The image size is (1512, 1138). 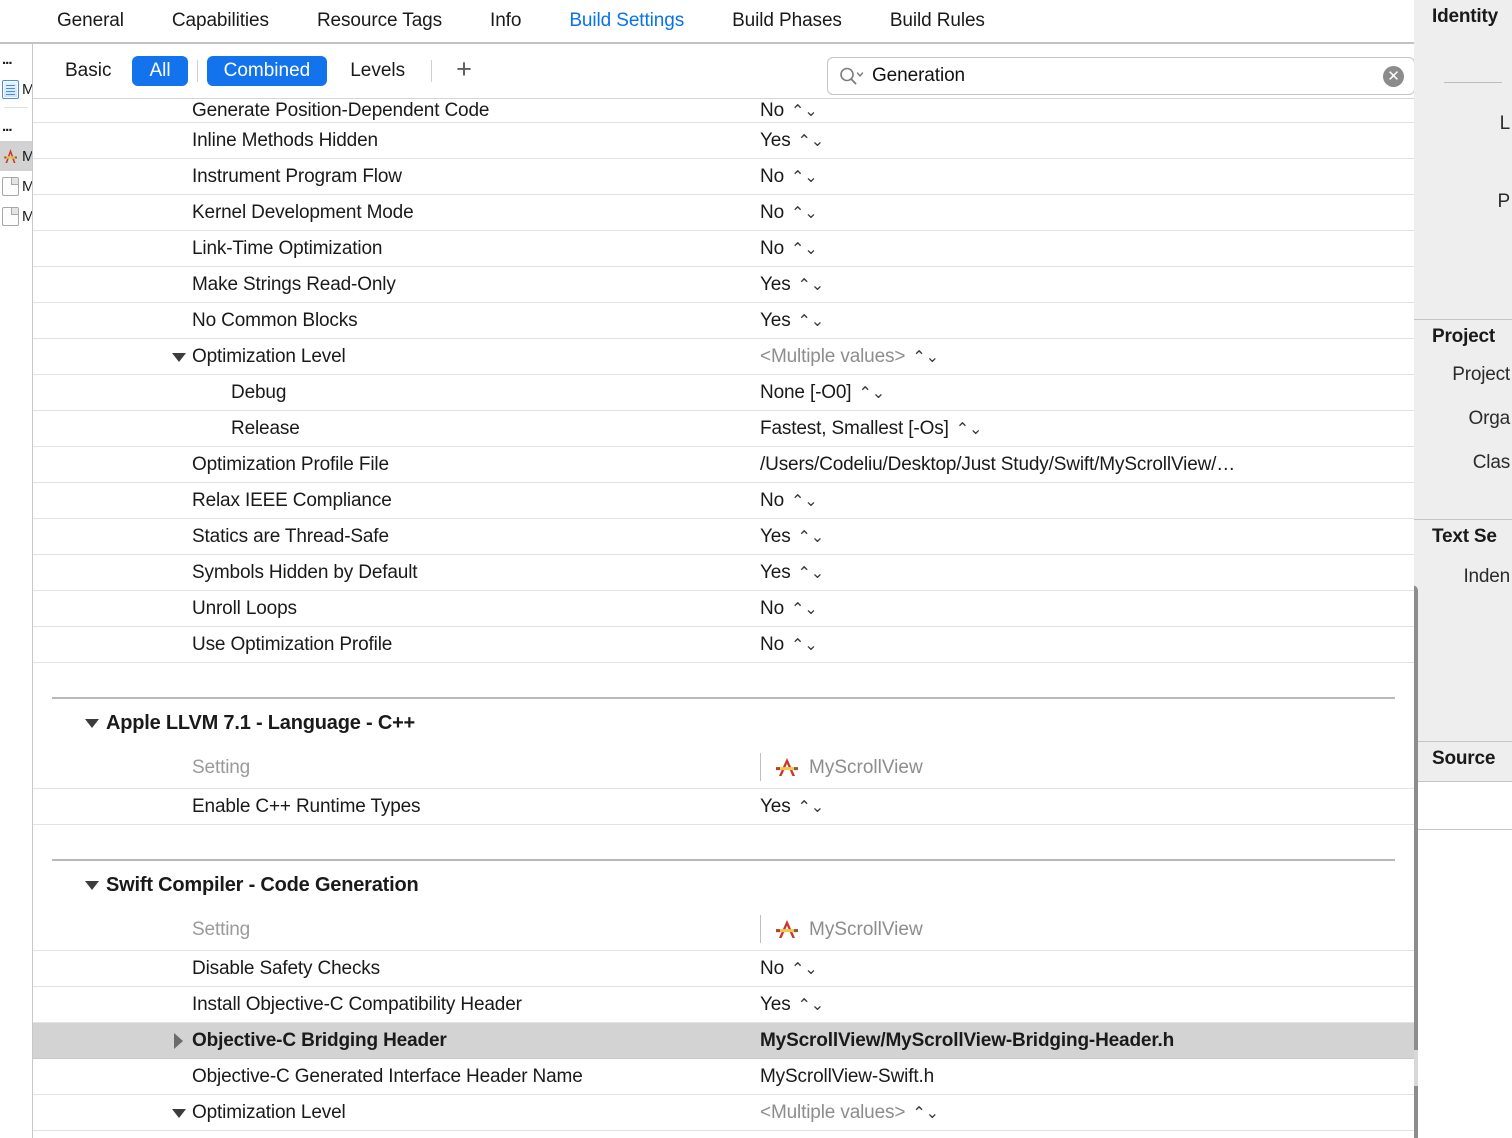 I want to click on inspector-section-source: Source, so click(x=1463, y=762).